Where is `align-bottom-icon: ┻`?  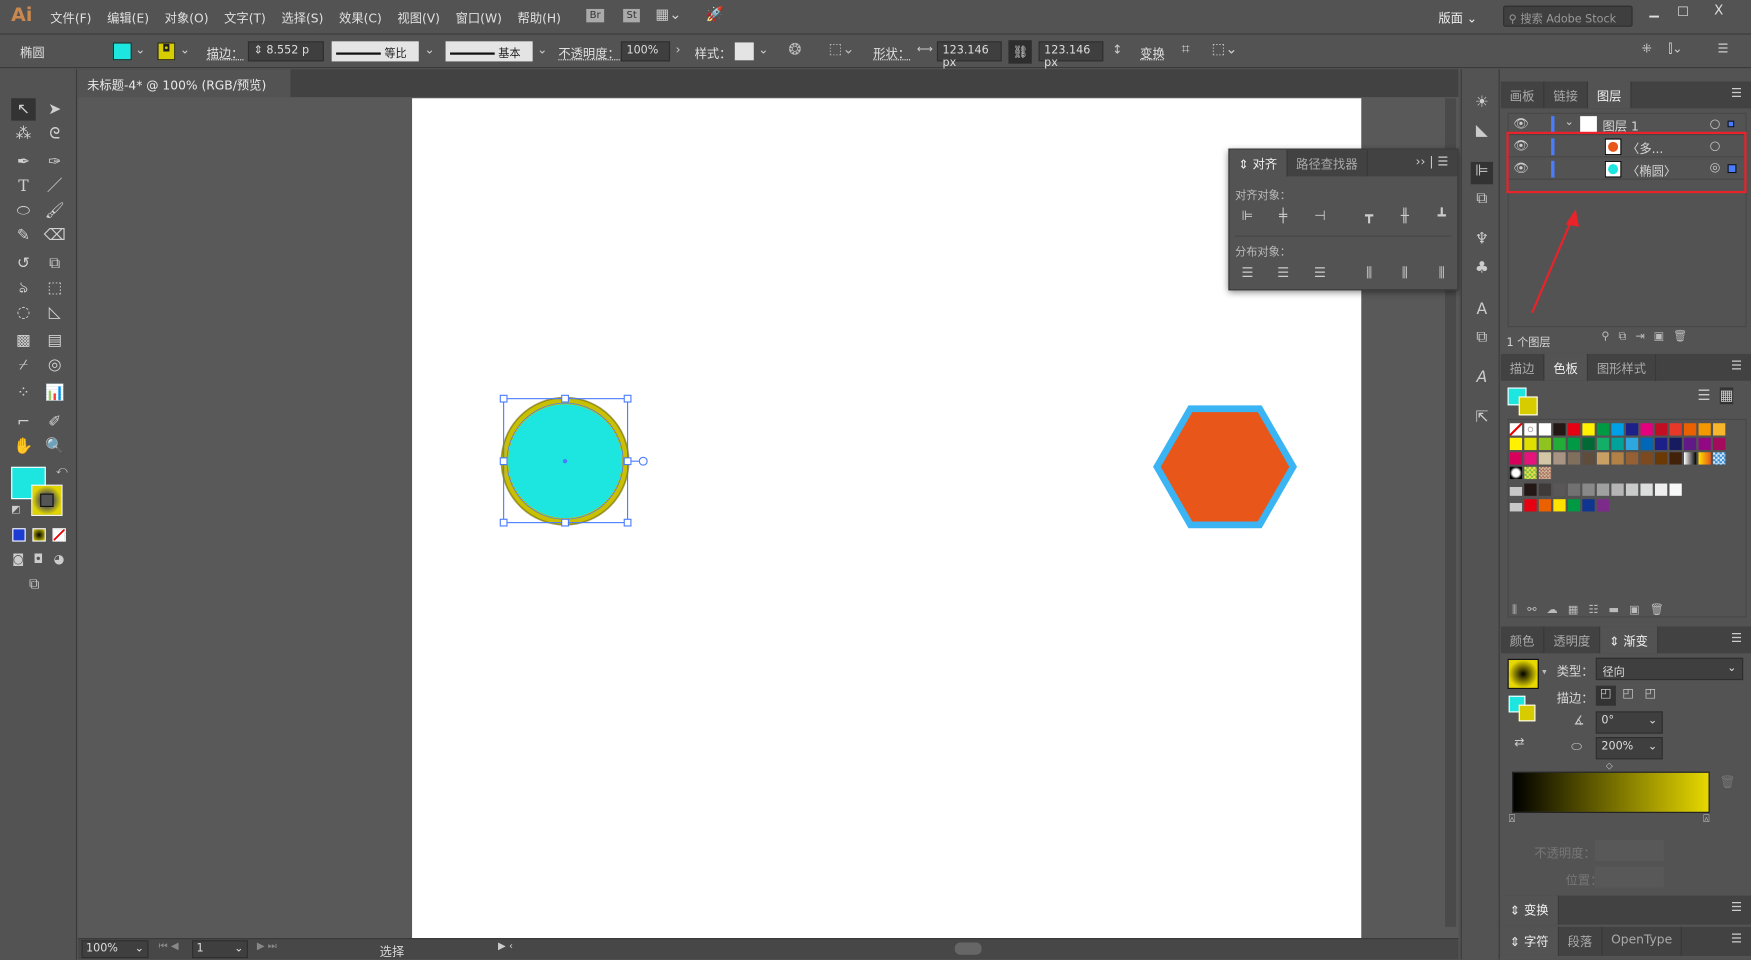 align-bottom-icon: ┻ is located at coordinates (1442, 216).